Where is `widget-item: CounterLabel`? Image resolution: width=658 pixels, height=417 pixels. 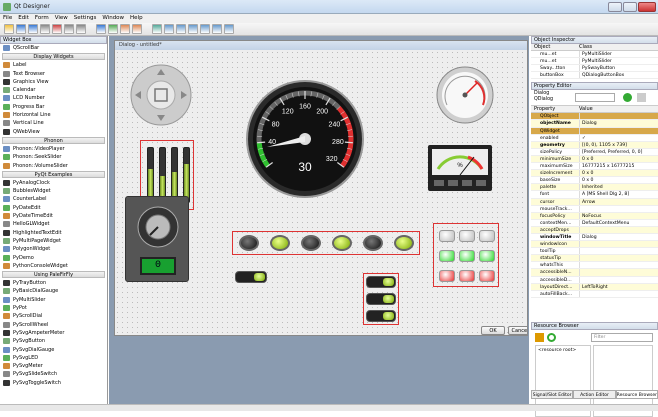 widget-item: CounterLabel is located at coordinates (53, 199).